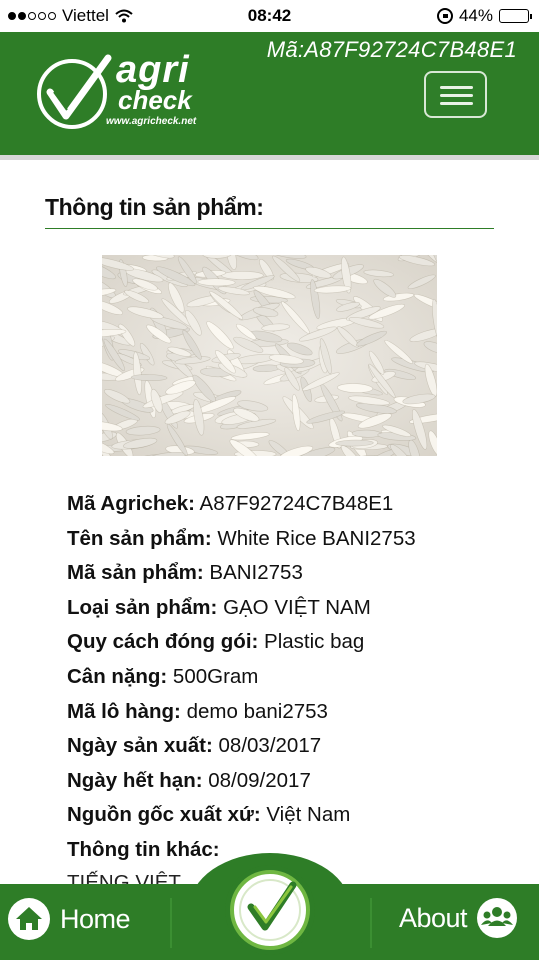  I want to click on about-button: About, so click(458, 918).